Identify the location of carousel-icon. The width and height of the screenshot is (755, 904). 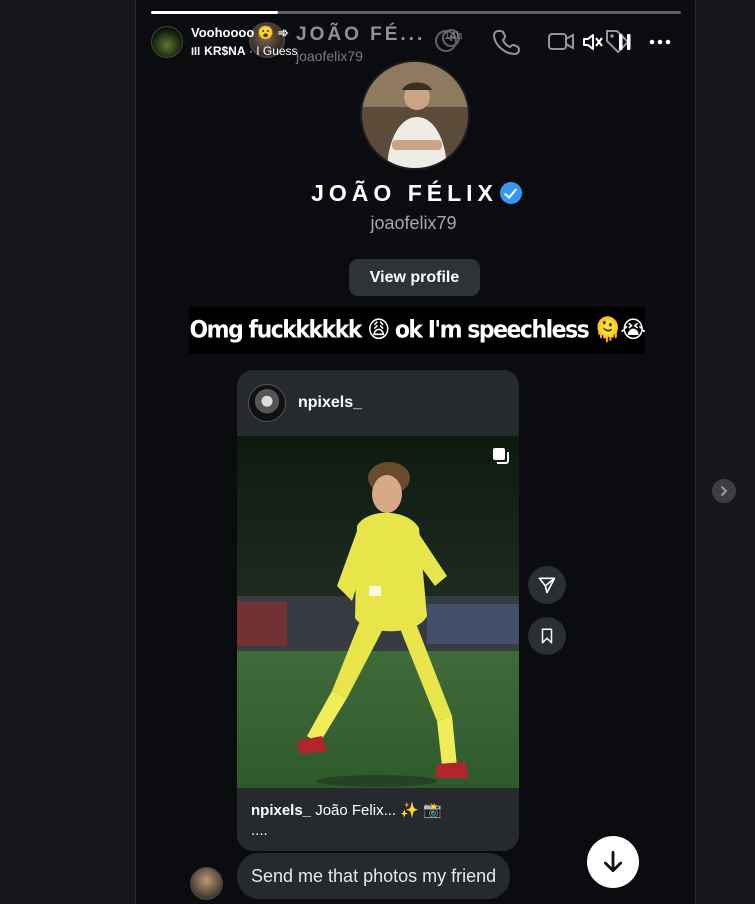
(501, 456).